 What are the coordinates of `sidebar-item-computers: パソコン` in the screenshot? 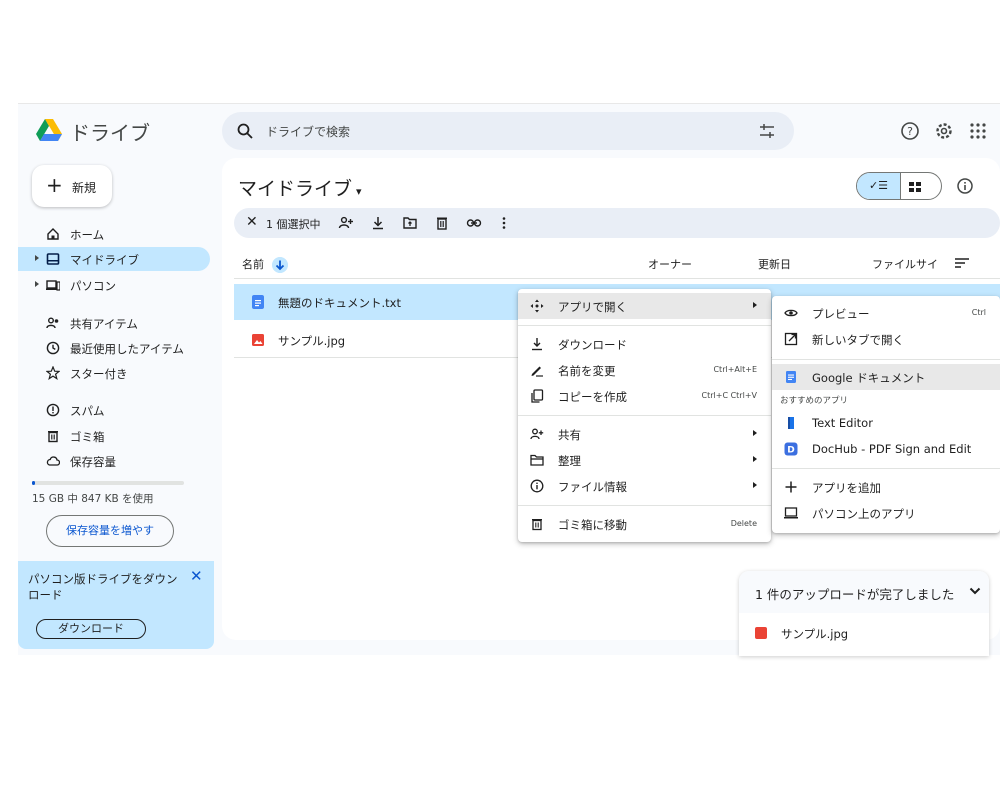 It's located at (114, 285).